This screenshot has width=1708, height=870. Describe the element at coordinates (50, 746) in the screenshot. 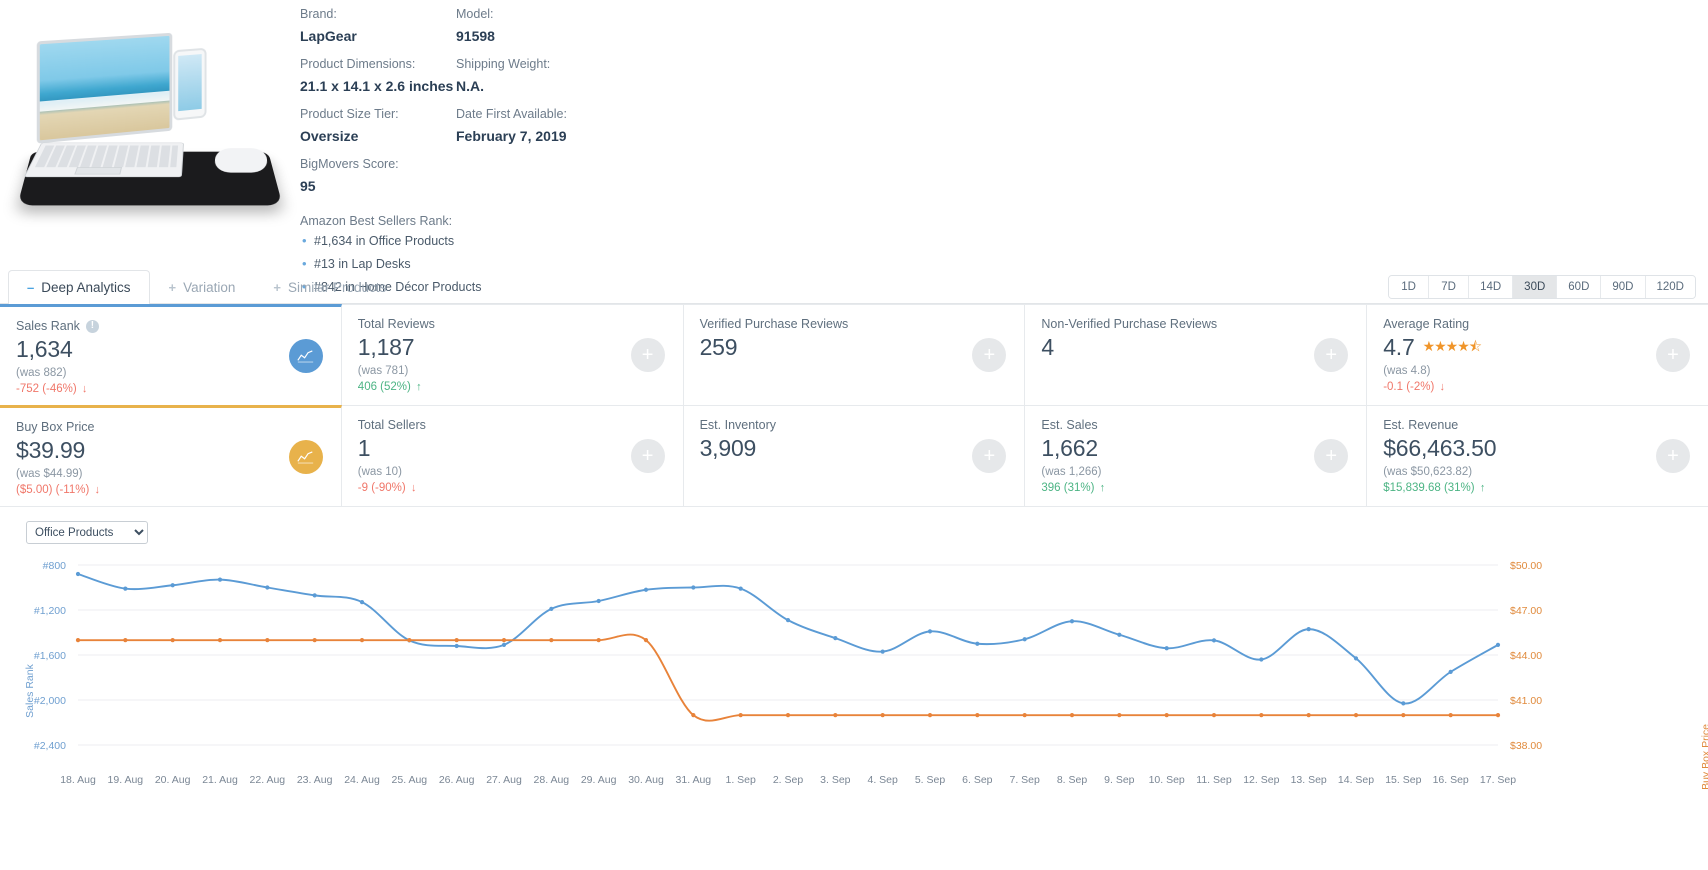

I see `left-axis-tick: #2,400` at that location.